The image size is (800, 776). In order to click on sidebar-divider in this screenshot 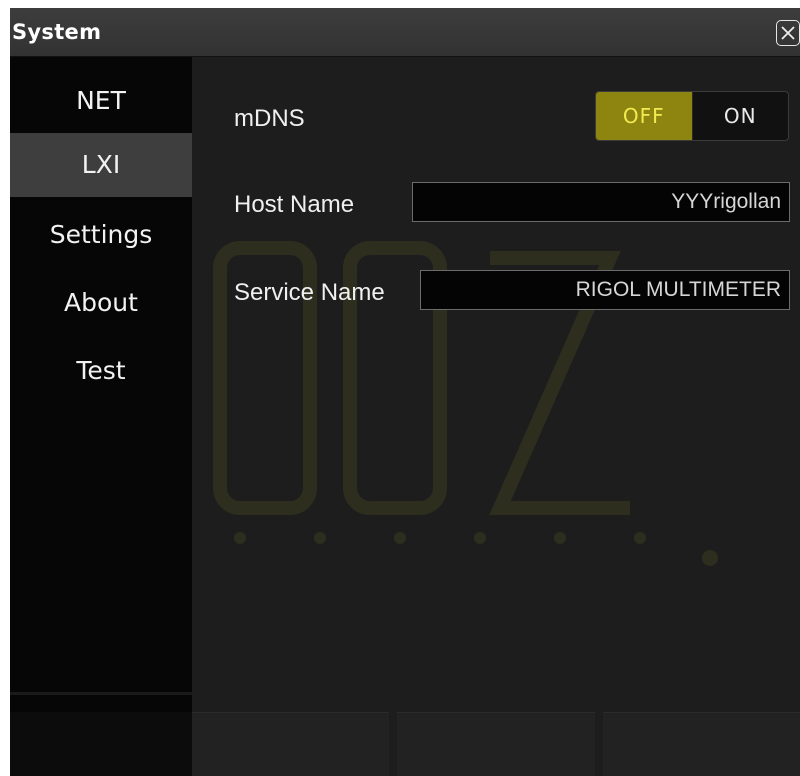, I will do `click(101, 693)`.